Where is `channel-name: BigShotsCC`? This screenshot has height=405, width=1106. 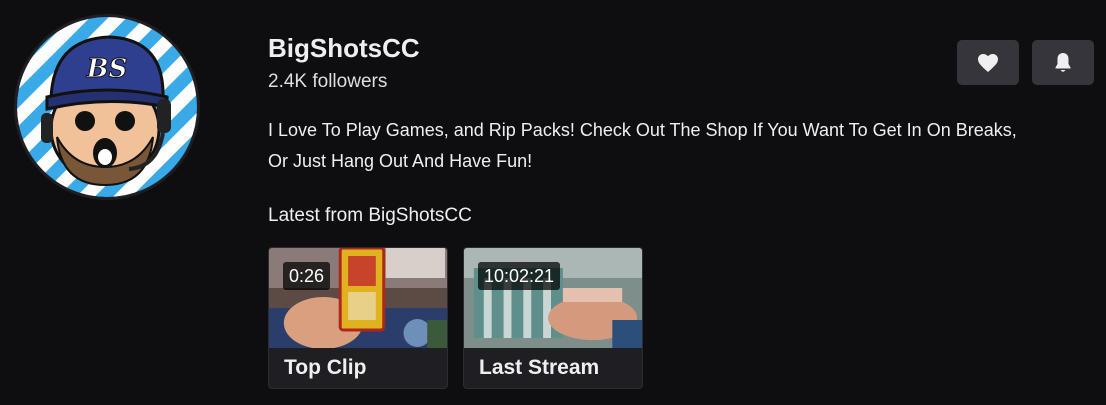 channel-name: BigShotsCC is located at coordinates (344, 48).